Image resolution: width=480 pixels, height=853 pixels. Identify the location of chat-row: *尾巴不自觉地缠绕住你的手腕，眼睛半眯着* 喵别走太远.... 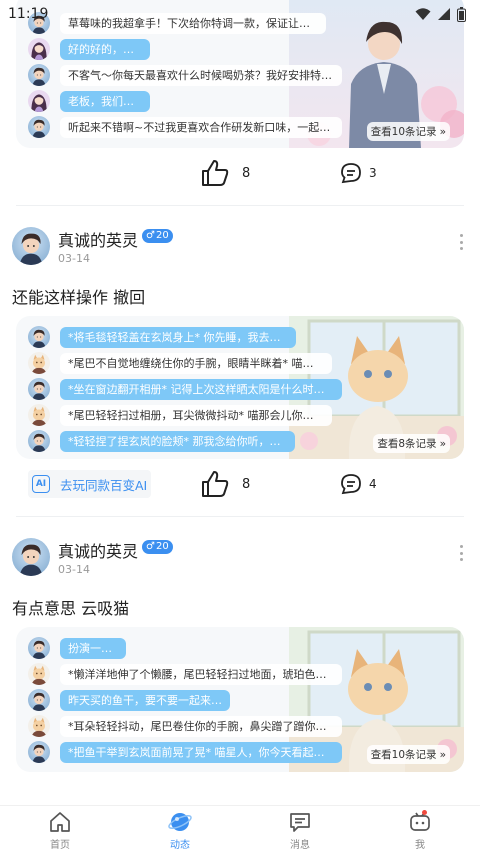
(180, 363).